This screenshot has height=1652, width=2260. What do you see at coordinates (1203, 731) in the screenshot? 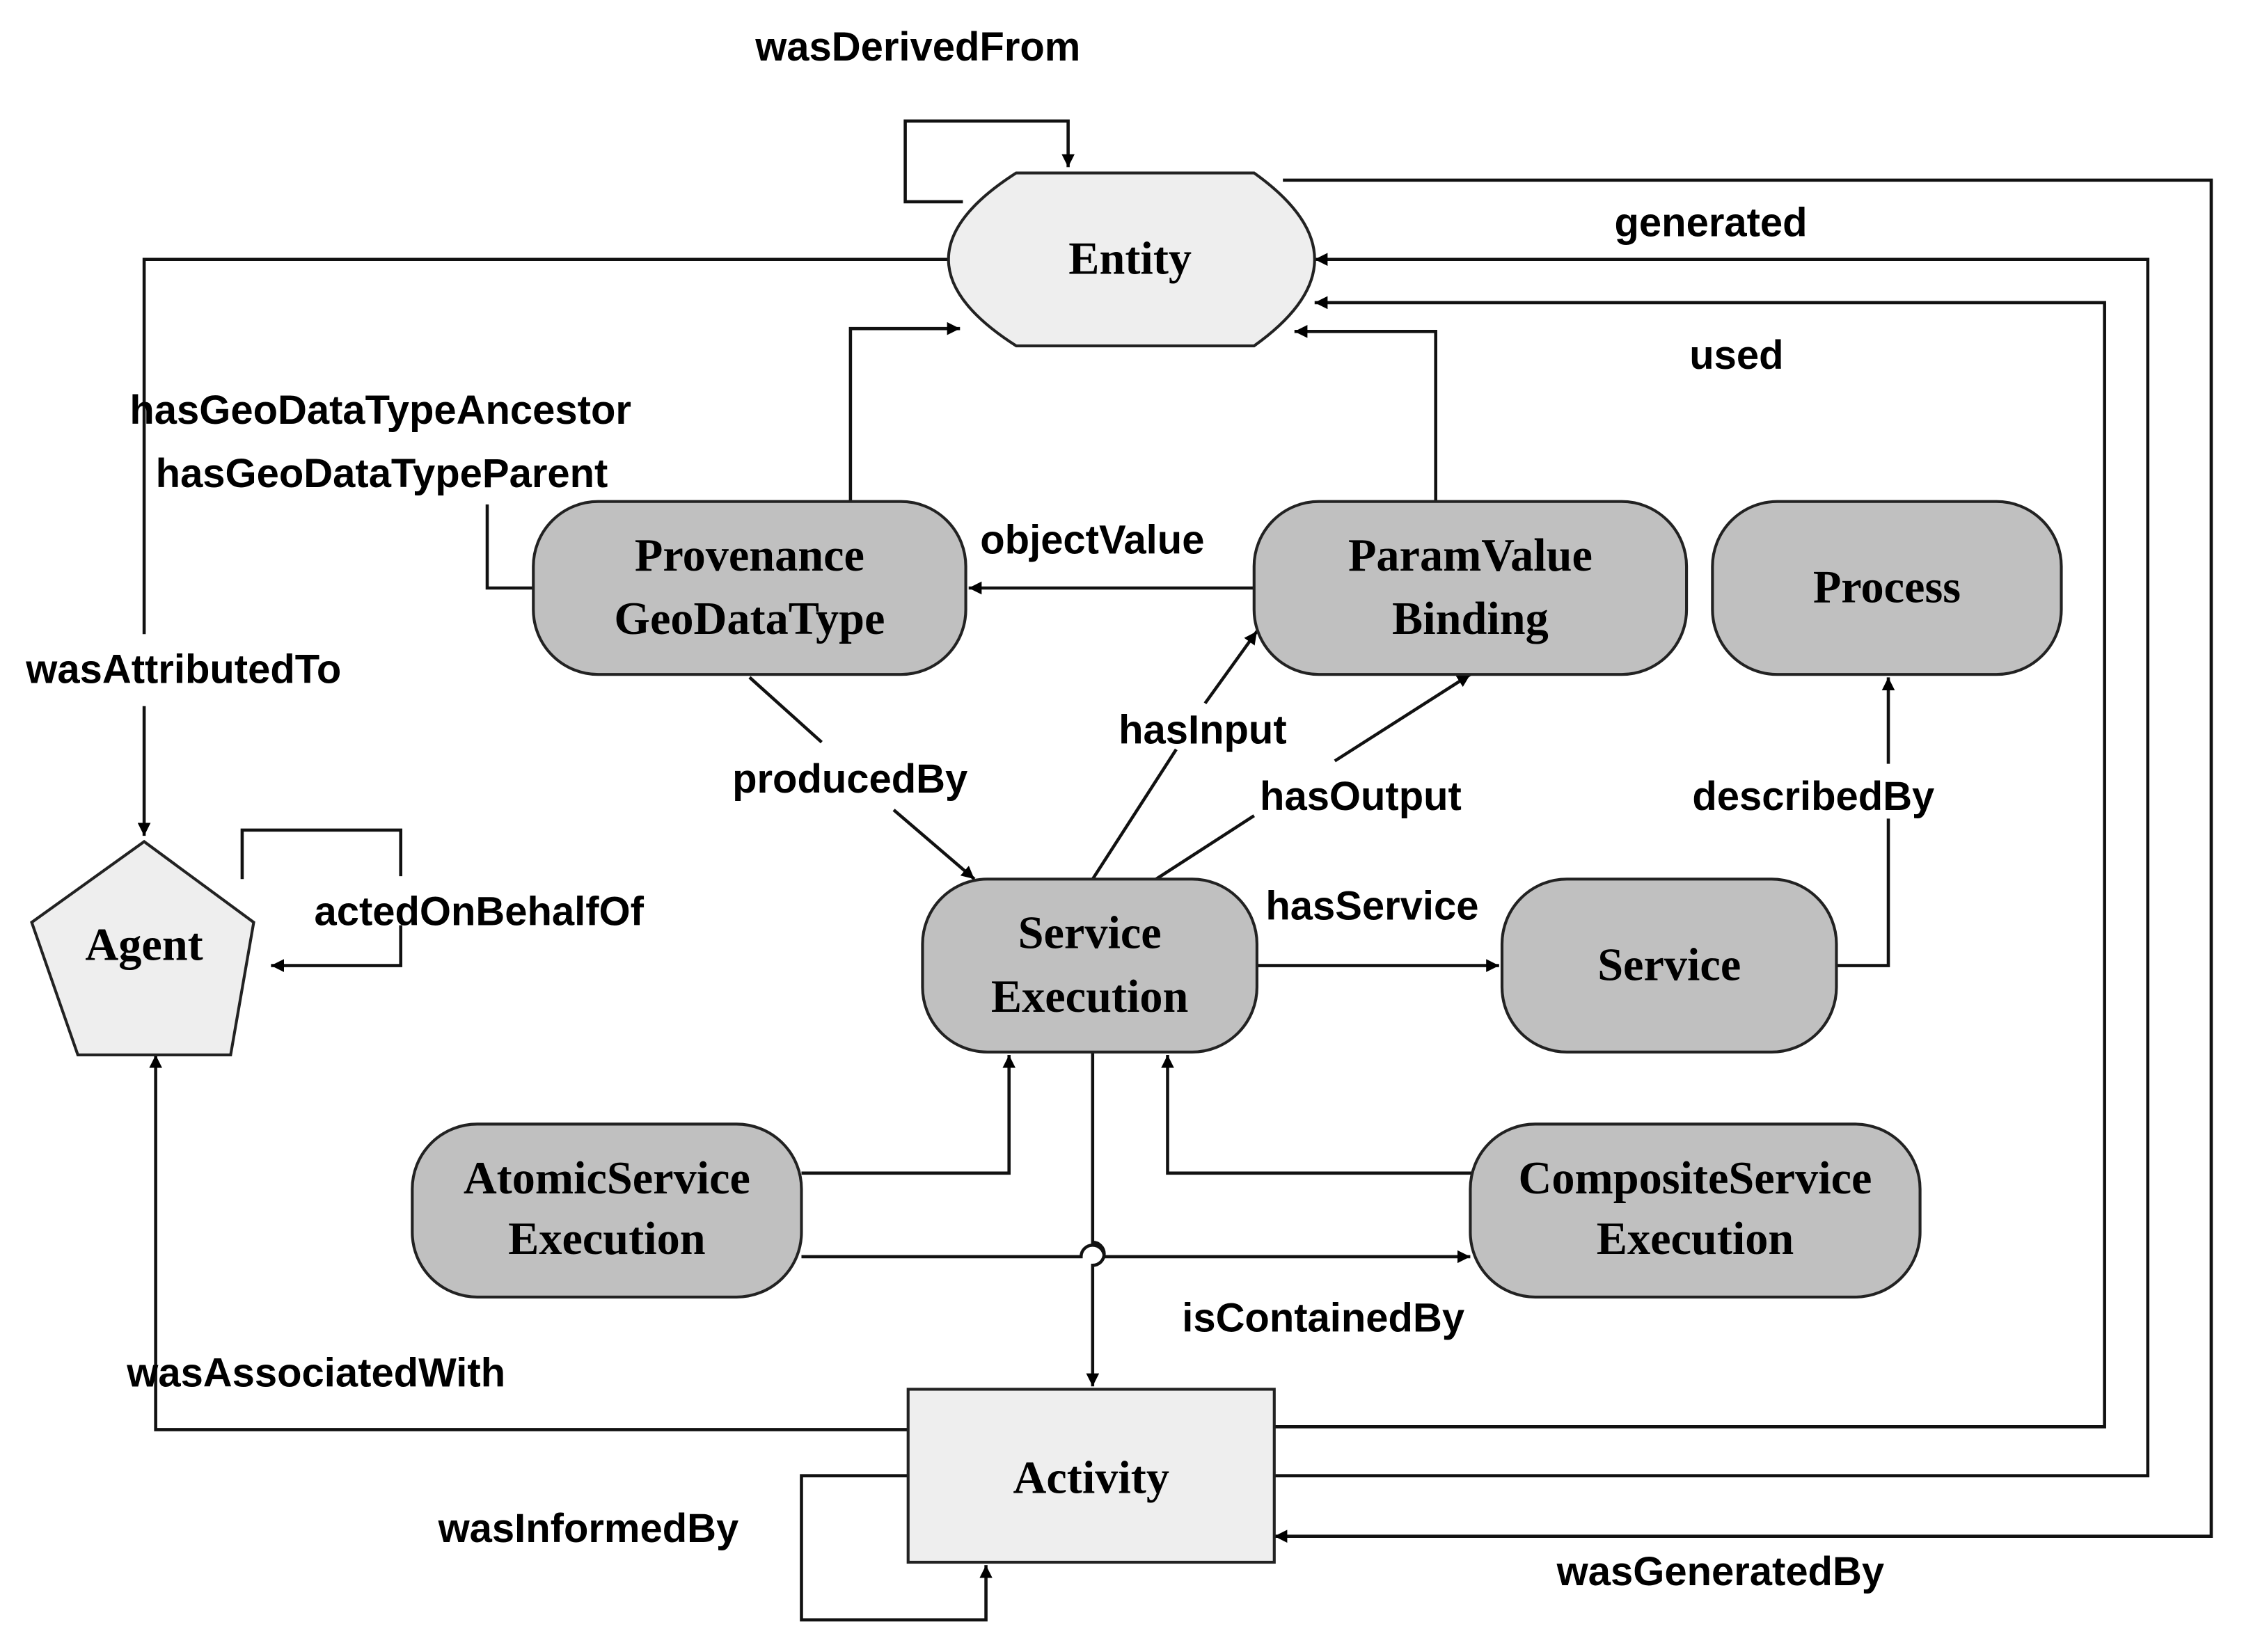
I see `label-has-input: hasInput` at bounding box center [1203, 731].